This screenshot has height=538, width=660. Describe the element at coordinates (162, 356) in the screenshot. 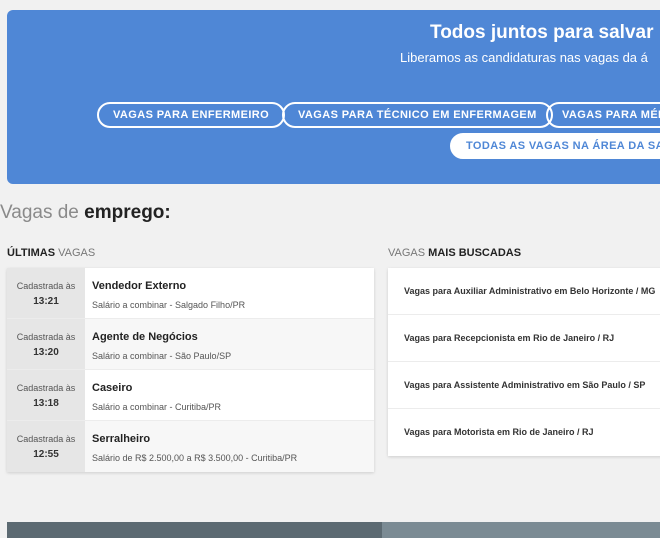

I see `job-detail: Salário a combinar - São Paulo/SP` at that location.